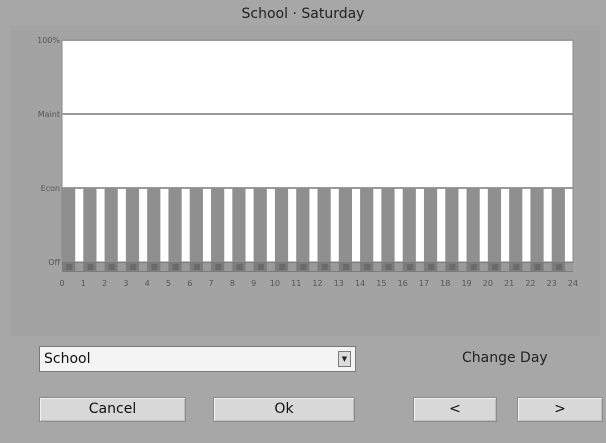 The width and height of the screenshot is (606, 443). Describe the element at coordinates (552, 283) in the screenshot. I see `x-tick-label: 23` at that location.